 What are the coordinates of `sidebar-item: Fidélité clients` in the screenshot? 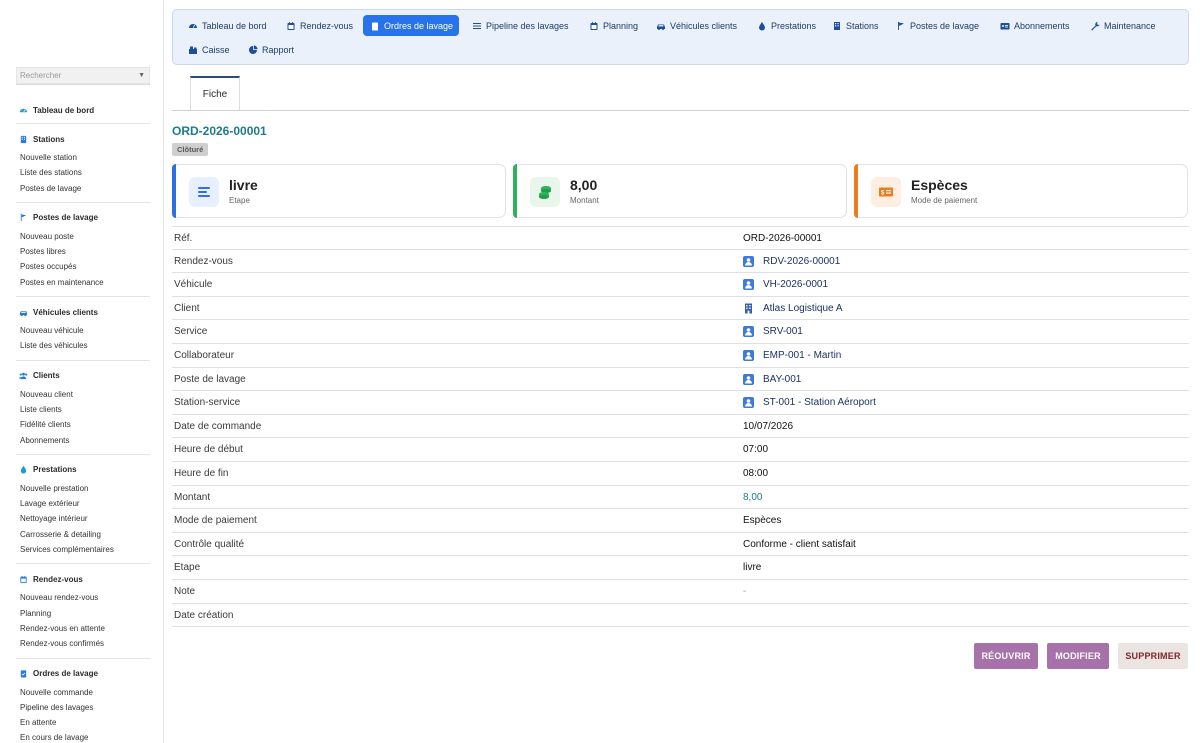 It's located at (85, 424).